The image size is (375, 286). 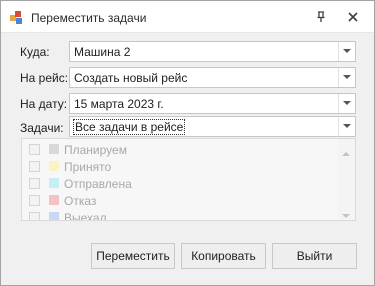 I want to click on move-button: Переместить, so click(x=133, y=256).